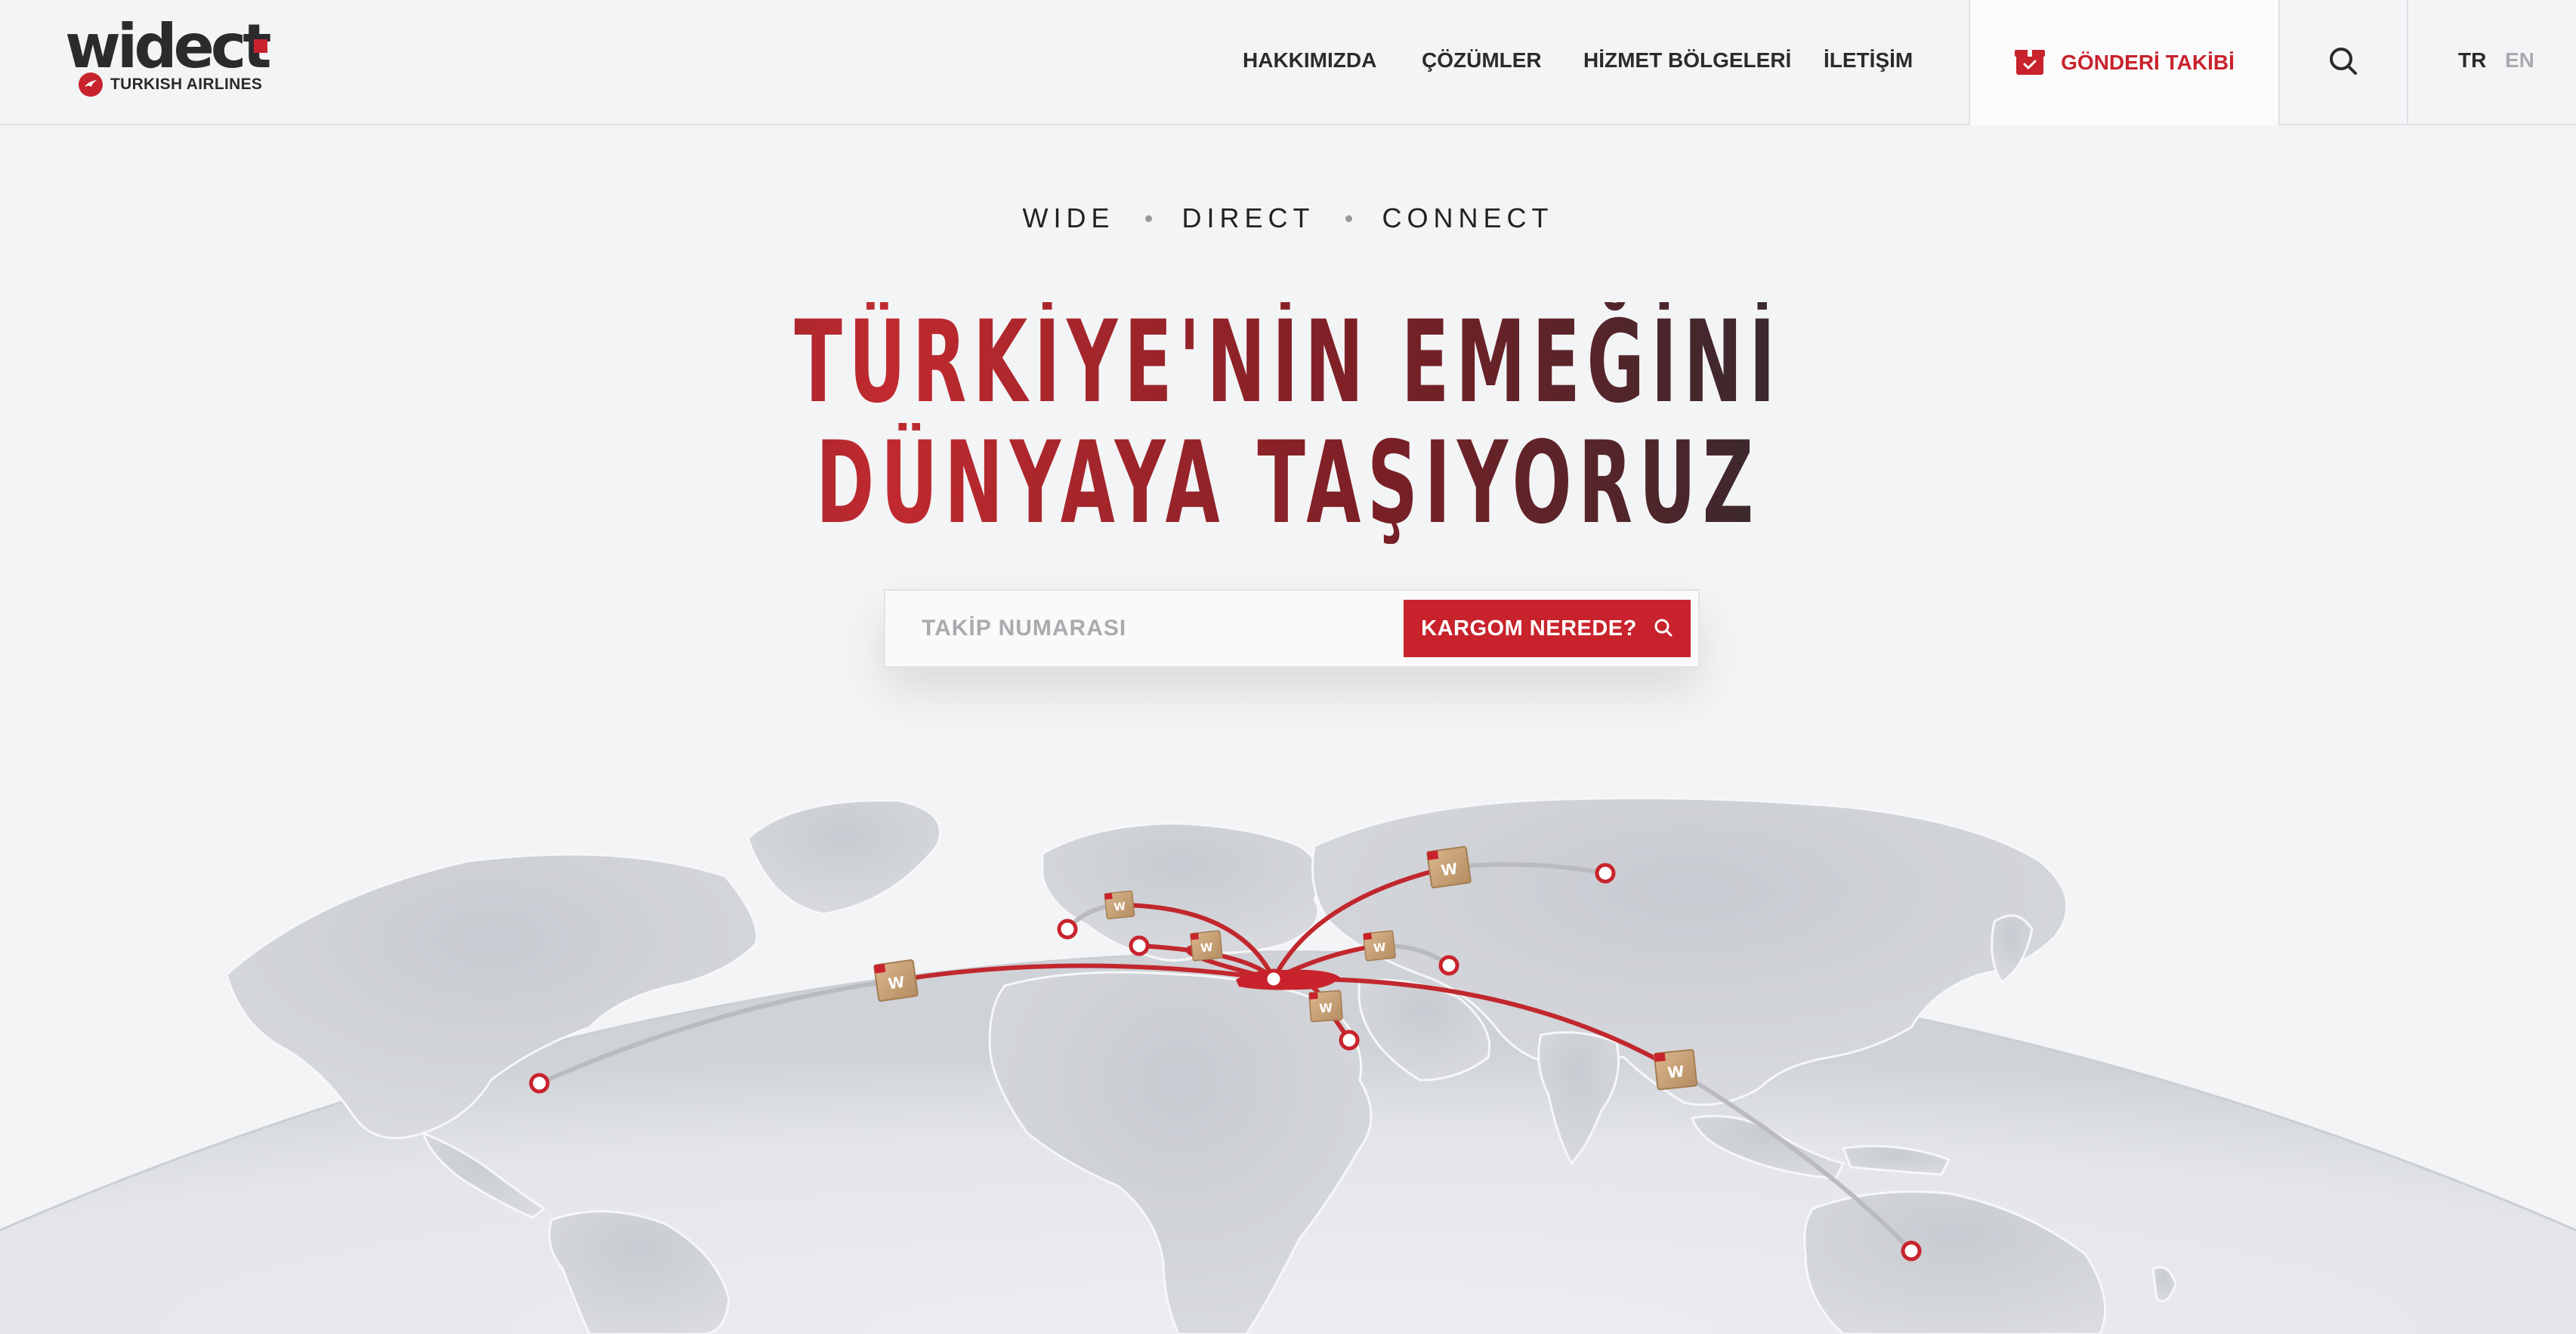 Image resolution: width=2576 pixels, height=1334 pixels. Describe the element at coordinates (1288, 483) in the screenshot. I see `headline-line-2: DÜNYAYA TAŞIYORUZ` at that location.